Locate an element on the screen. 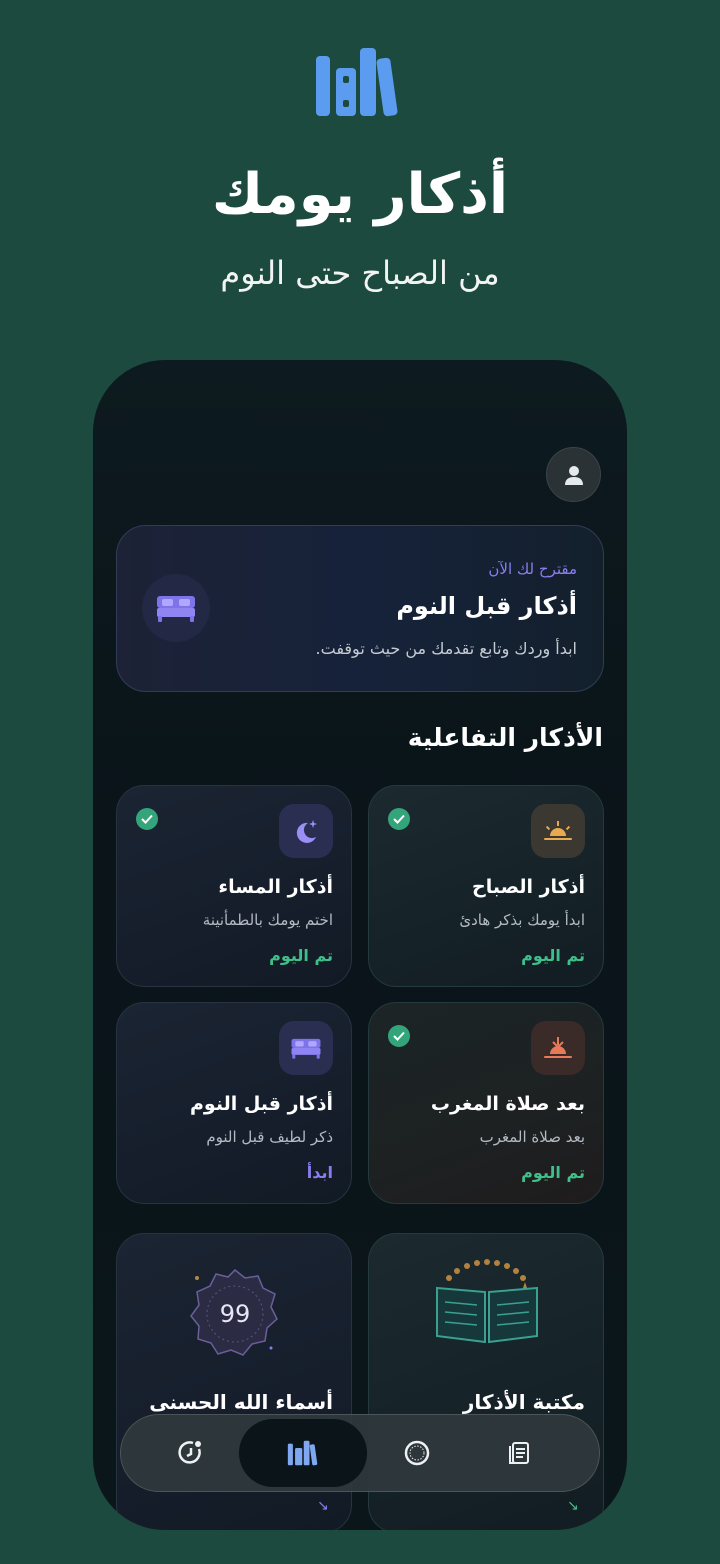 This screenshot has width=720, height=1564. tile-start-link: ابدأ is located at coordinates (320, 1172).